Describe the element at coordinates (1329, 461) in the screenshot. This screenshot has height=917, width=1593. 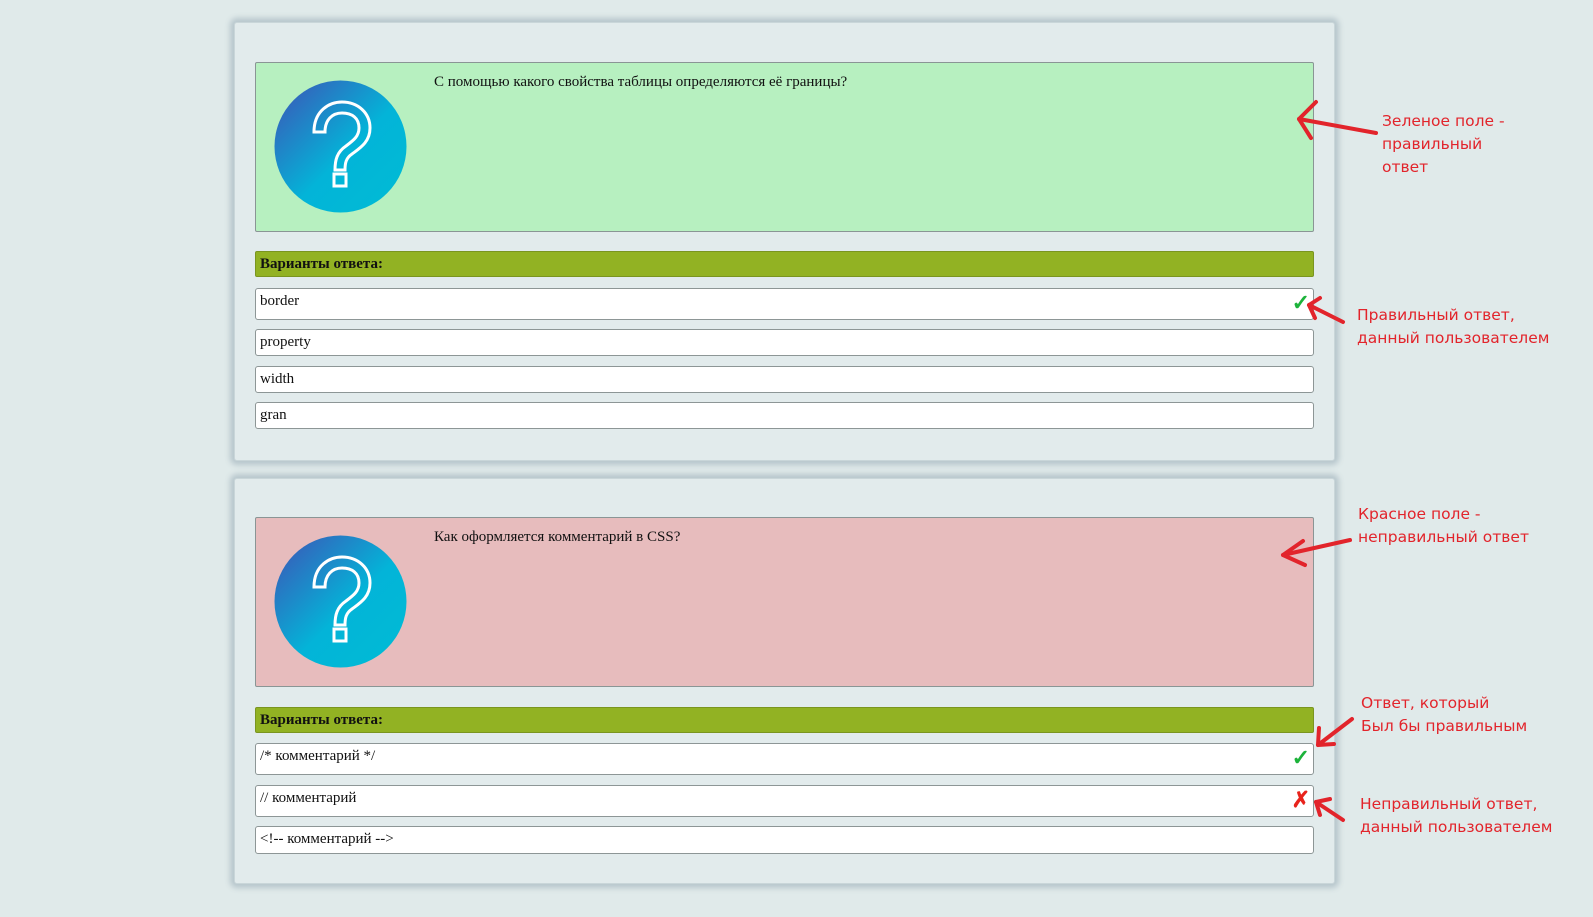
I see `annotation-arrows` at that location.